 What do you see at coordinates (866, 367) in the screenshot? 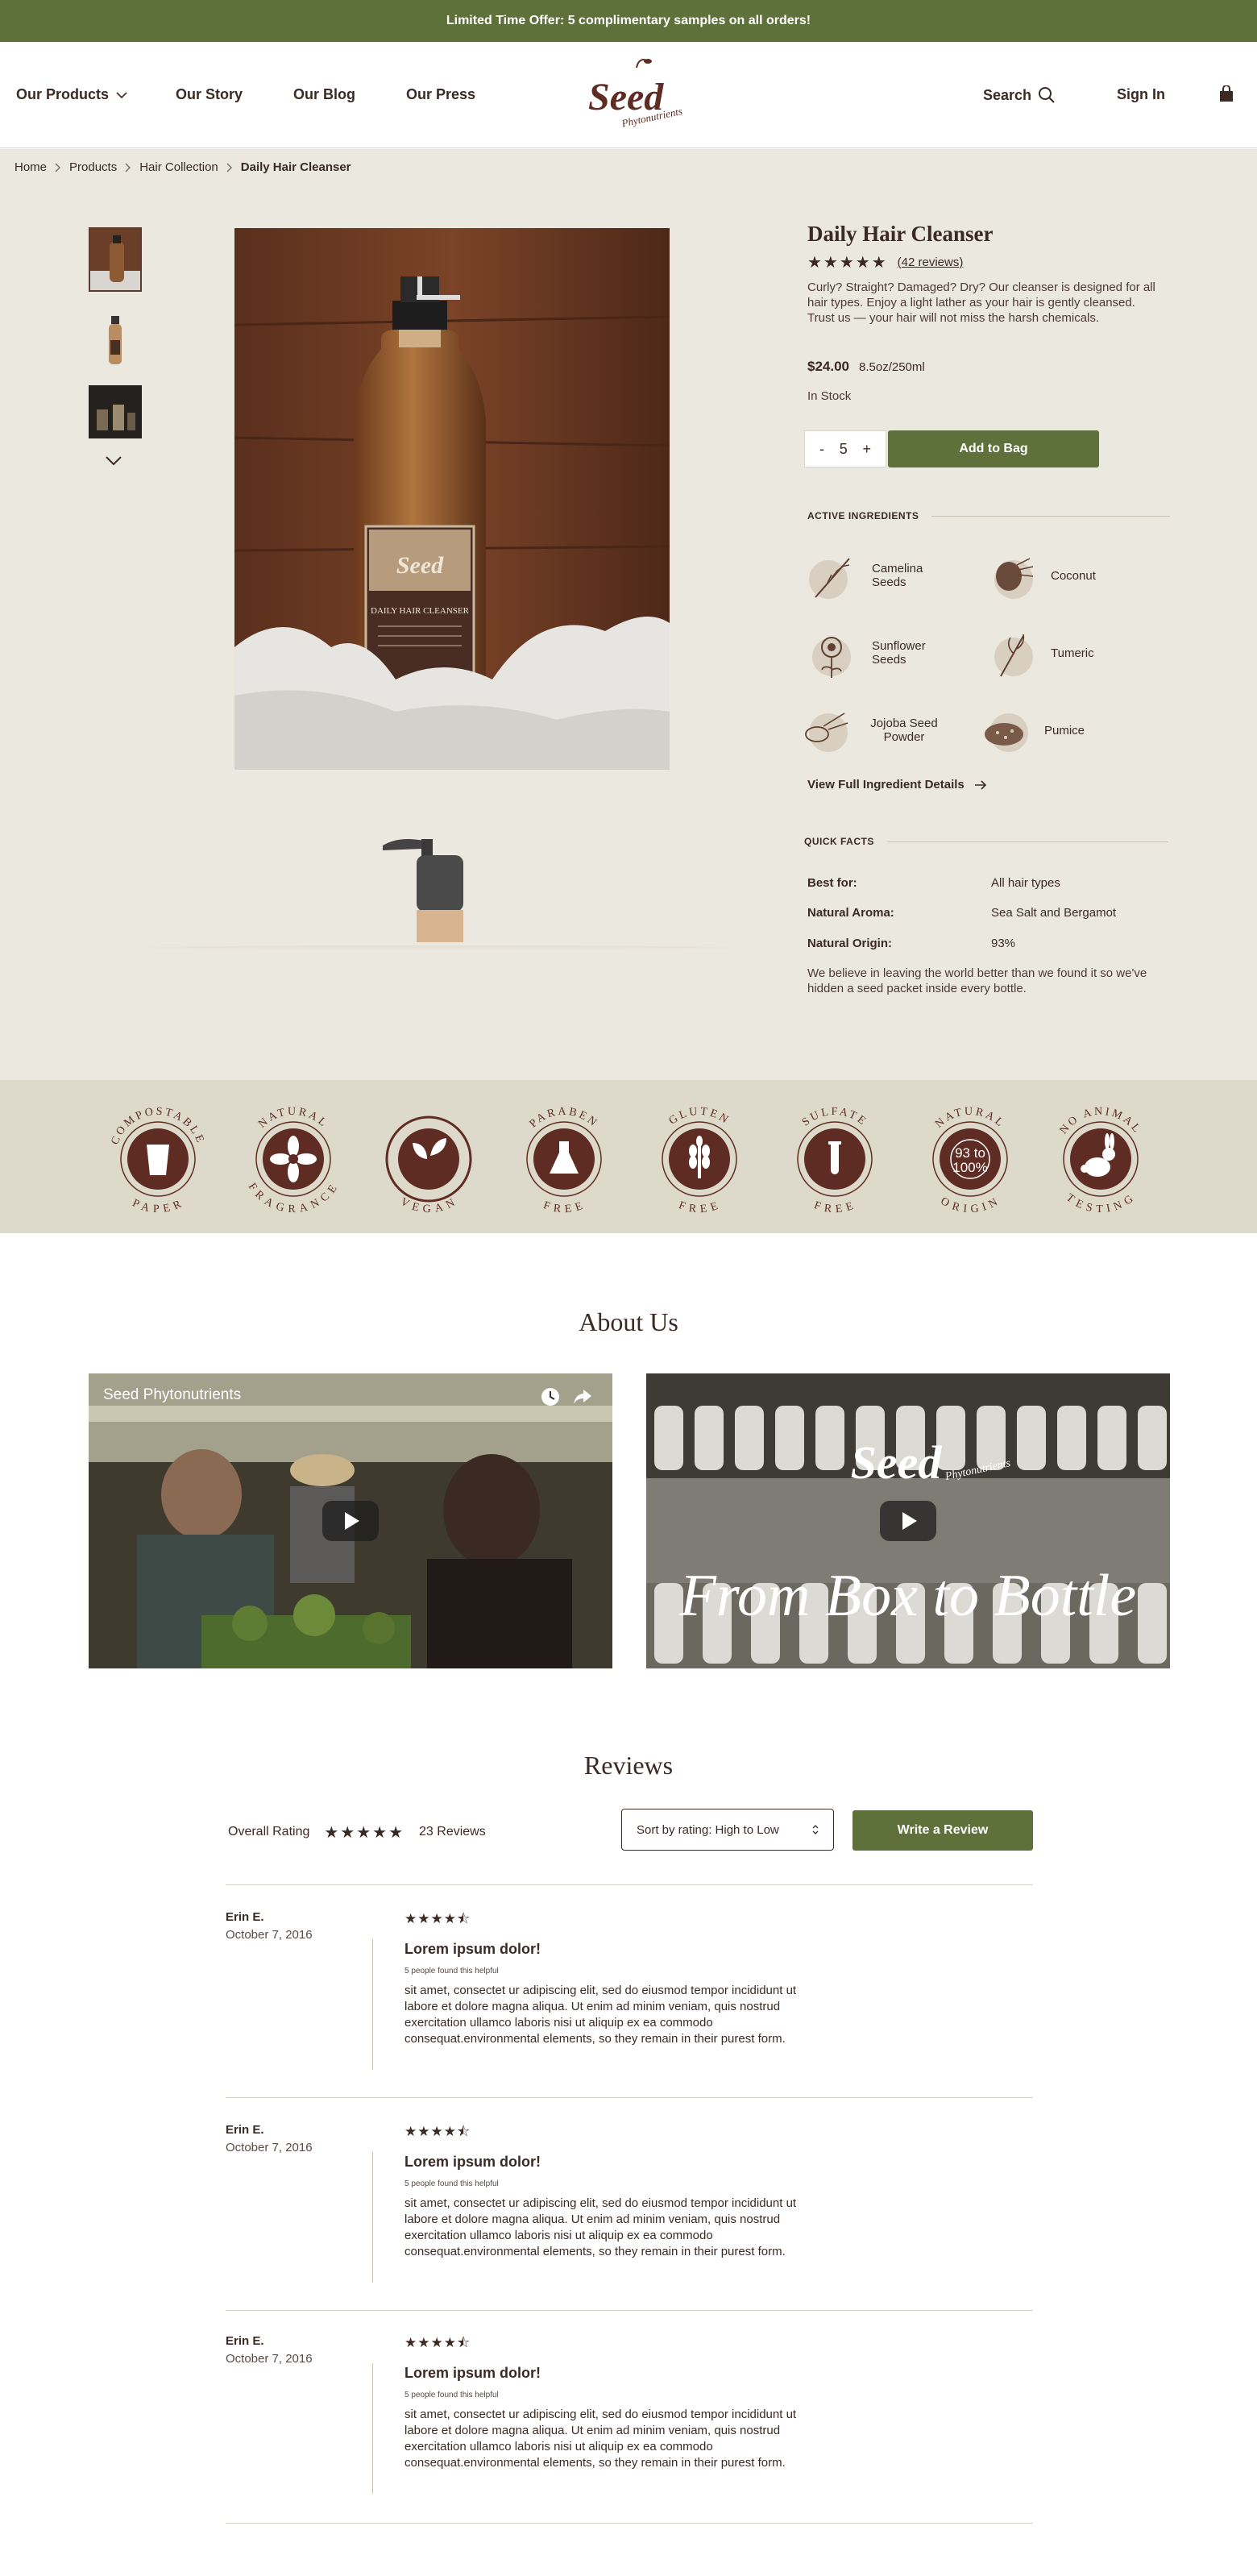
I see `price-row: $24.00 8.5oz/250ml` at bounding box center [866, 367].